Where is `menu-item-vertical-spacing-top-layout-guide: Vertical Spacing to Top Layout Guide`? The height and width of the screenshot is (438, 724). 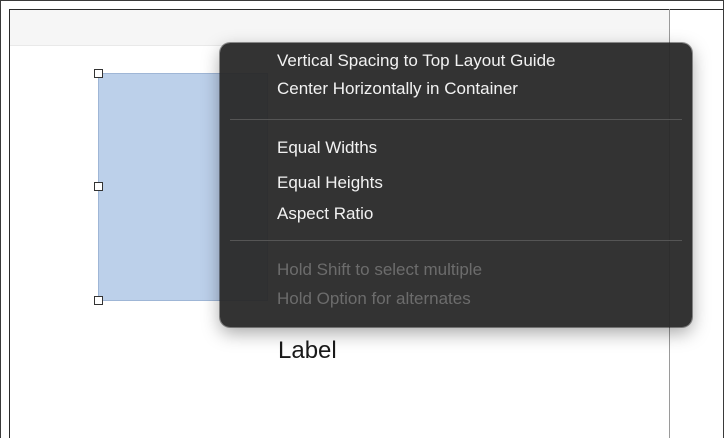 menu-item-vertical-spacing-top-layout-guide: Vertical Spacing to Top Layout Guide is located at coordinates (416, 61).